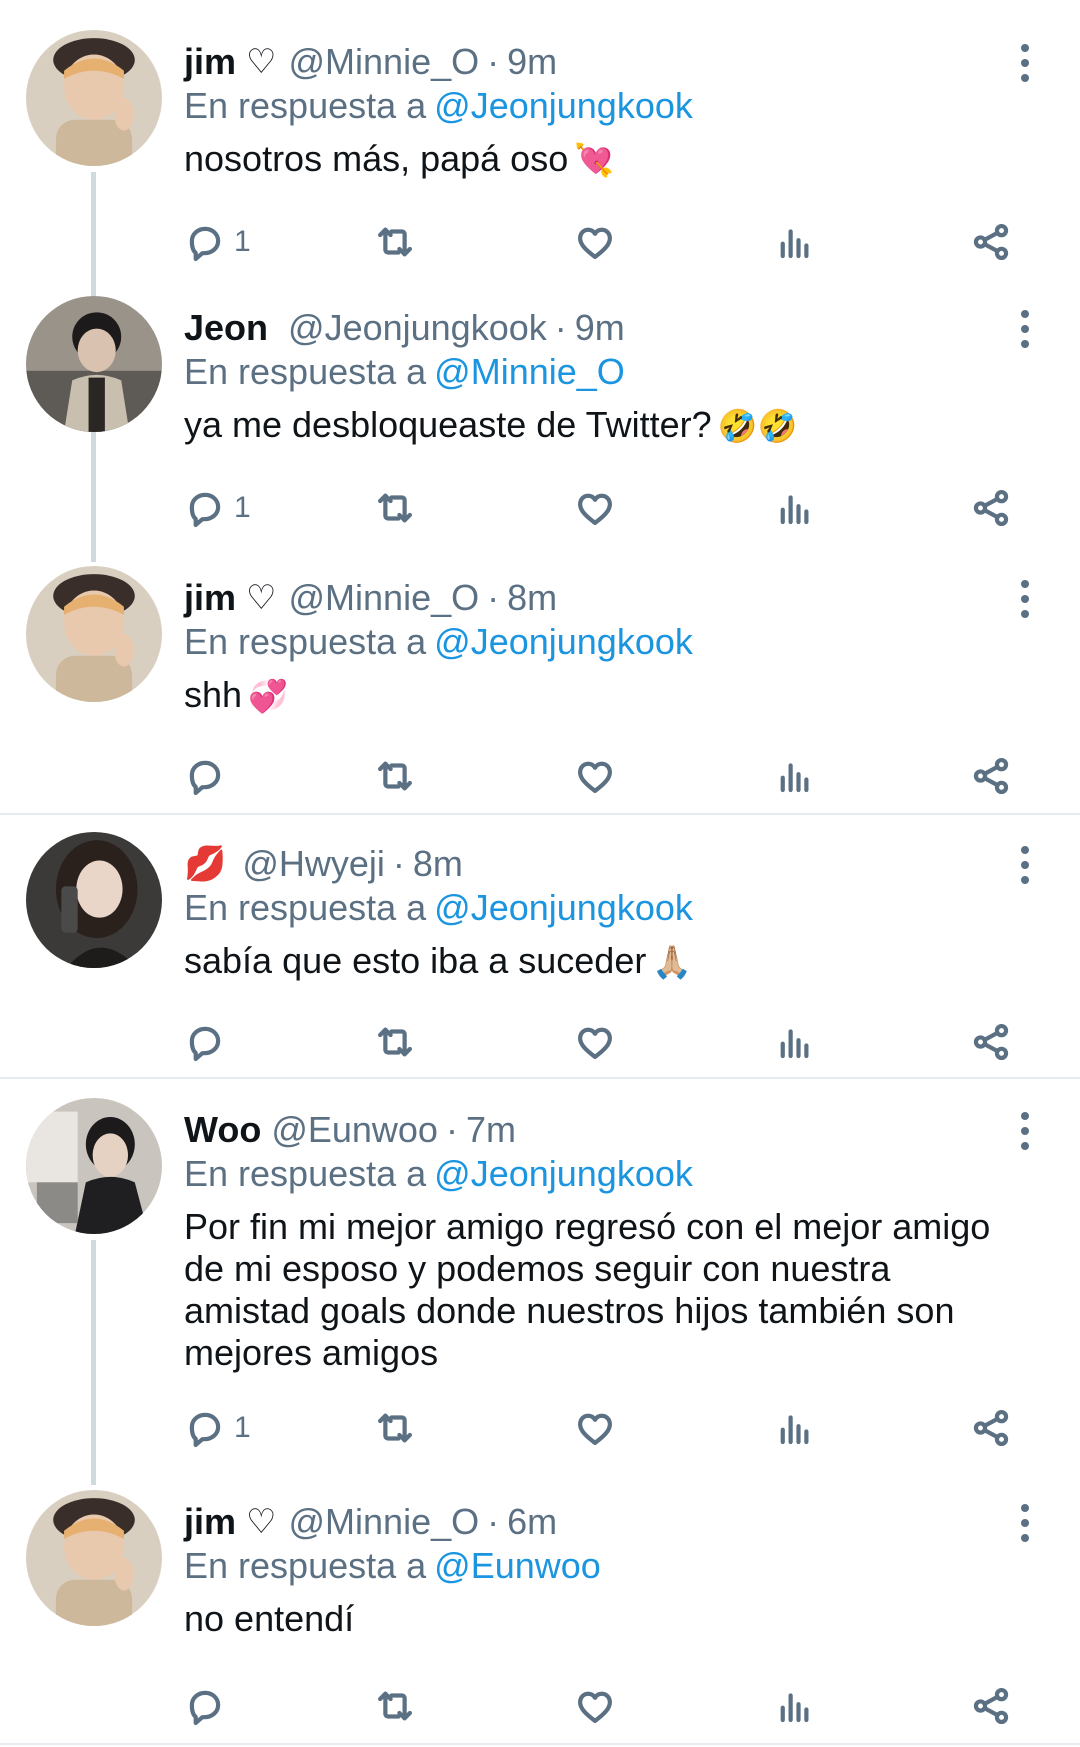 Image resolution: width=1080 pixels, height=1747 pixels. What do you see at coordinates (529, 371) in the screenshot?
I see `mention-link: @Minnie_O` at bounding box center [529, 371].